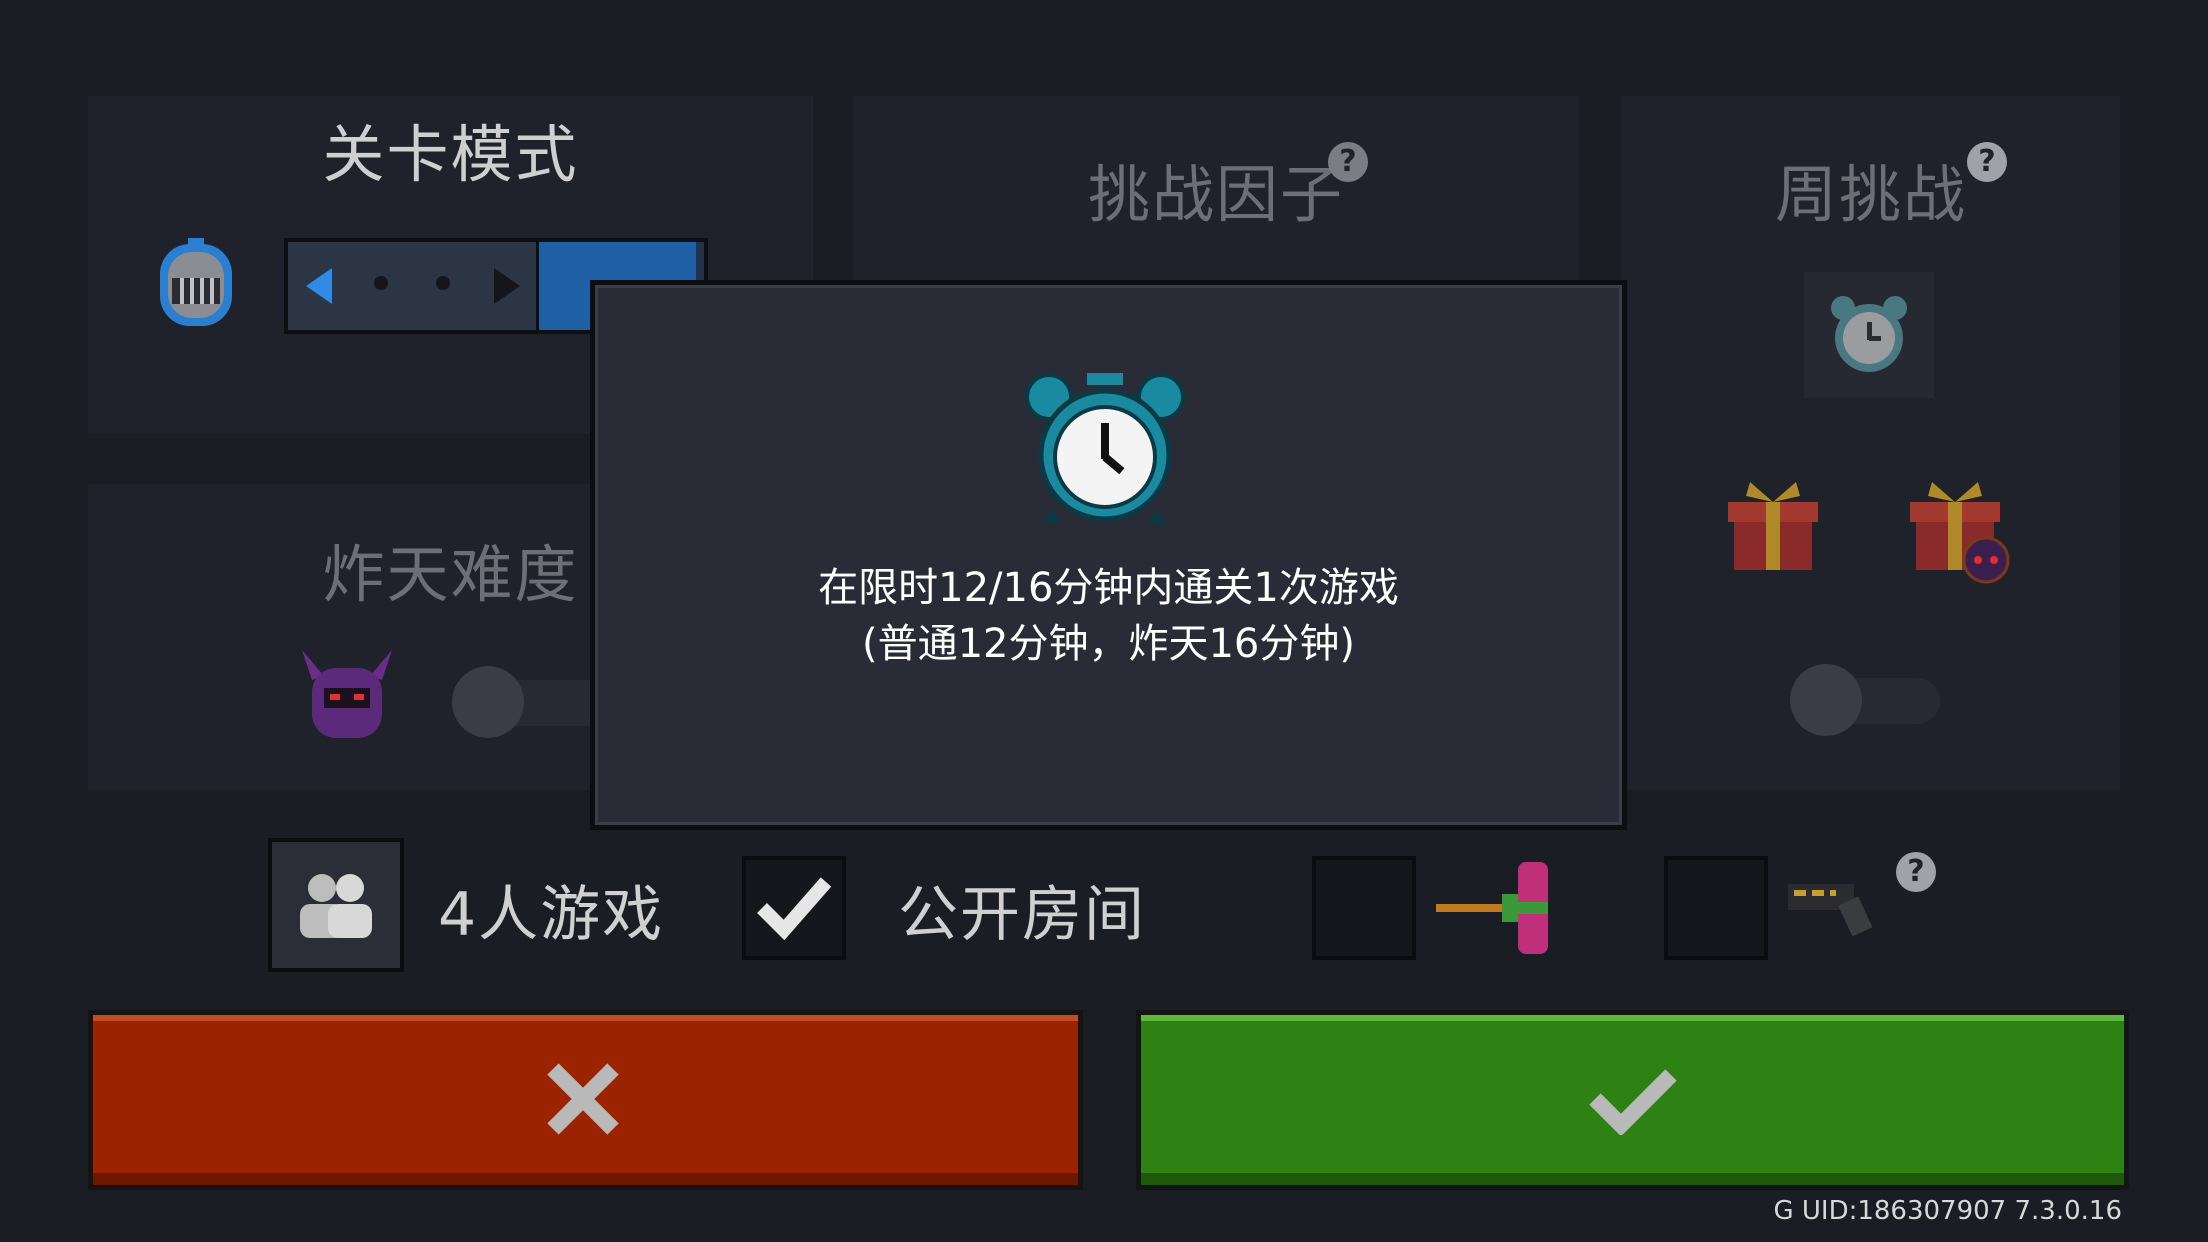  I want to click on knight-helmet-icon, so click(196, 282).